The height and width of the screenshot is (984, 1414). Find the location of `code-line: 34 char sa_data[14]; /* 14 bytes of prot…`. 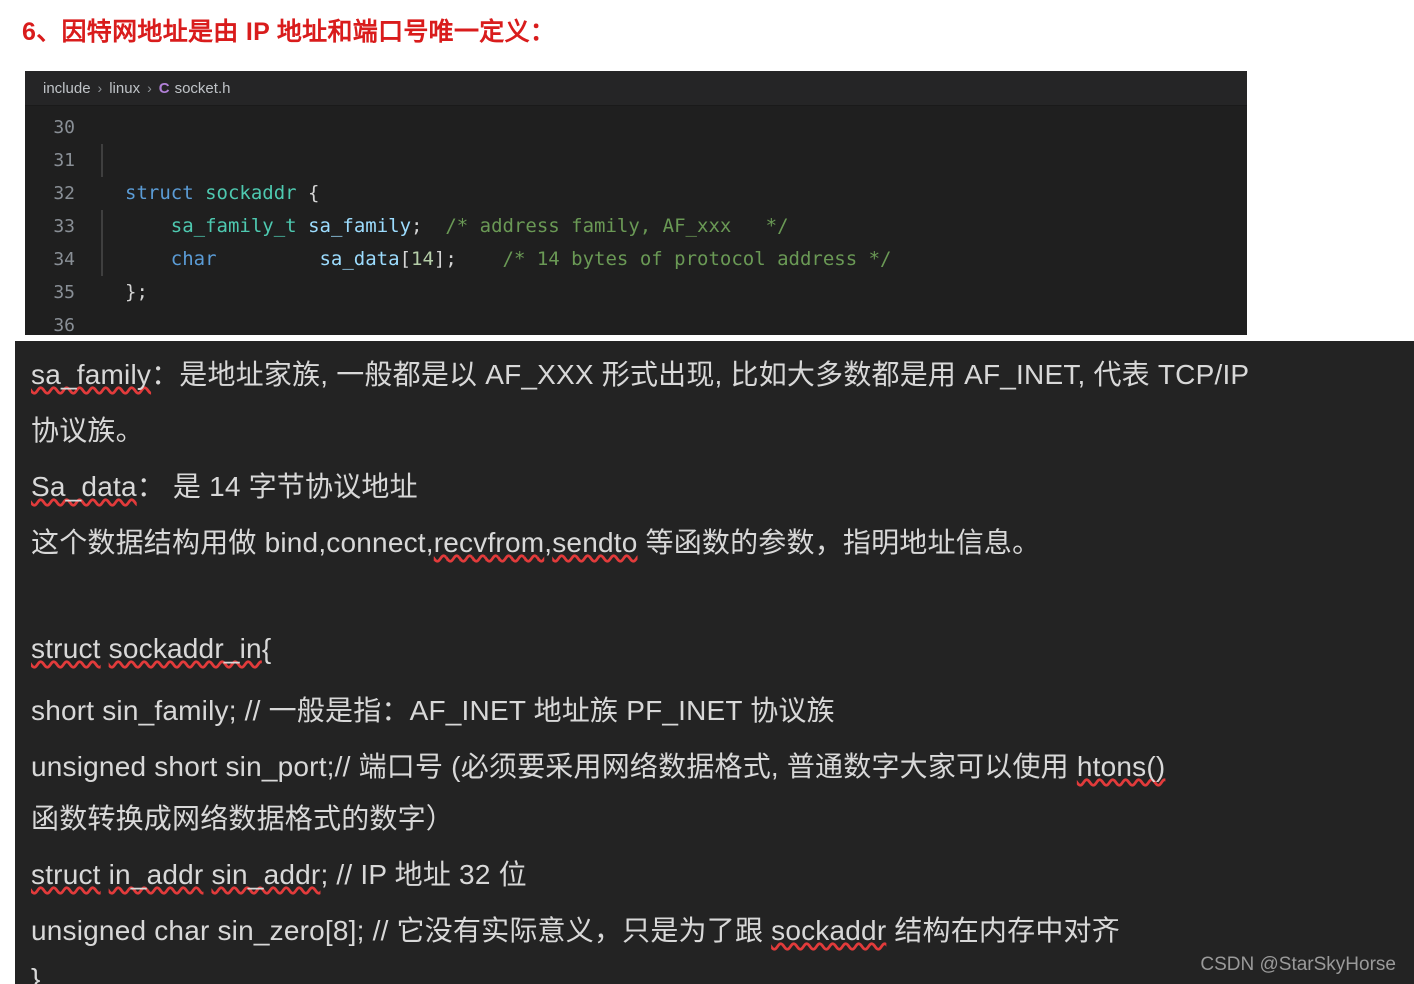

code-line: 34 char sa_data[14]; /* 14 bytes of prot… is located at coordinates (636, 259).